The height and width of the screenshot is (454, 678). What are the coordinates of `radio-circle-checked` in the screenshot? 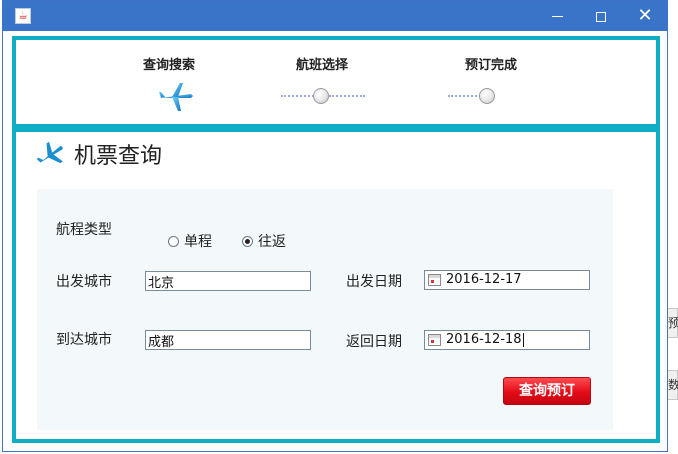 It's located at (247, 241).